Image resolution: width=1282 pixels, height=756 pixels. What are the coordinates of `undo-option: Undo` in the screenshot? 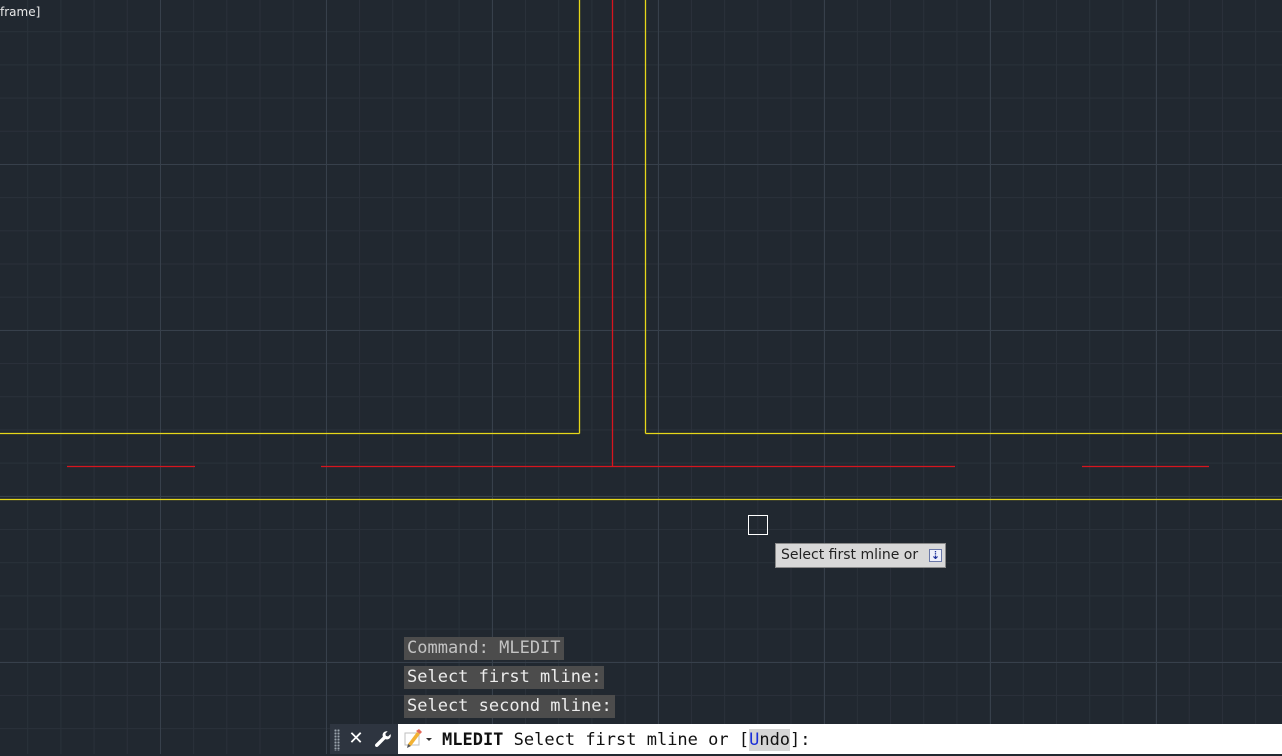 It's located at (770, 740).